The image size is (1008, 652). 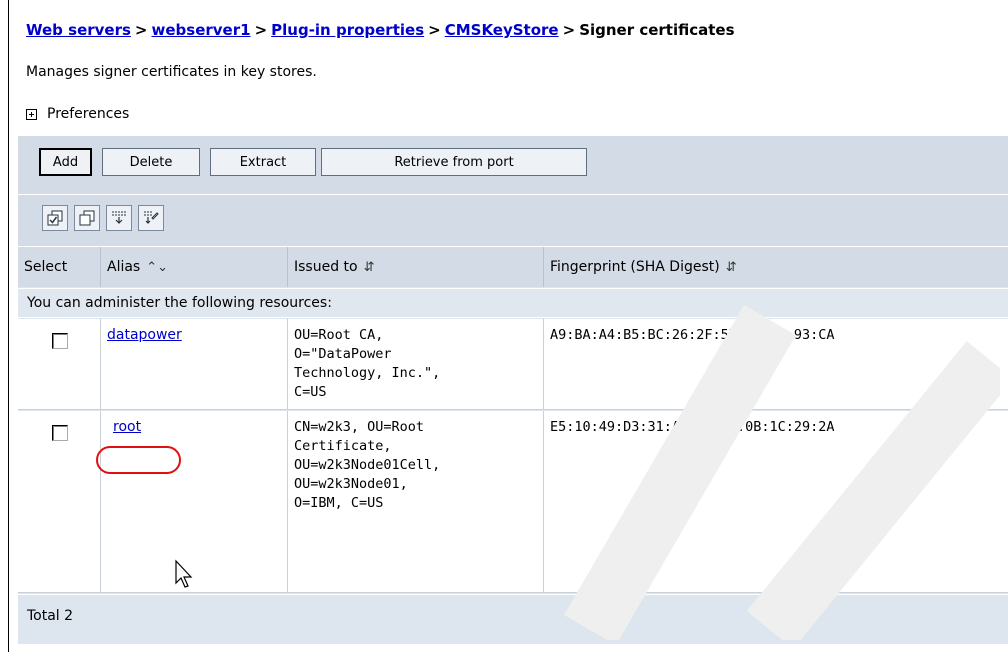 What do you see at coordinates (184, 573) in the screenshot?
I see `mouse-cursor-icon` at bounding box center [184, 573].